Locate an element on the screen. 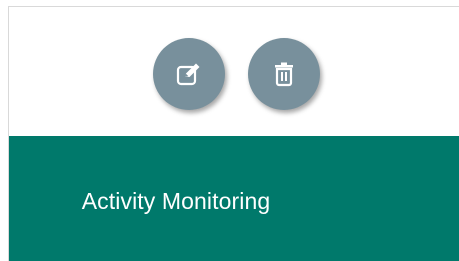 This screenshot has height=261, width=459. trash-icon is located at coordinates (284, 74).